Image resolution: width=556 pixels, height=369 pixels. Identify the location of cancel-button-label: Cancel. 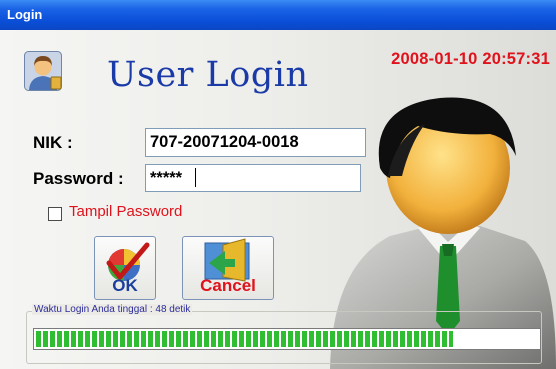
(228, 285).